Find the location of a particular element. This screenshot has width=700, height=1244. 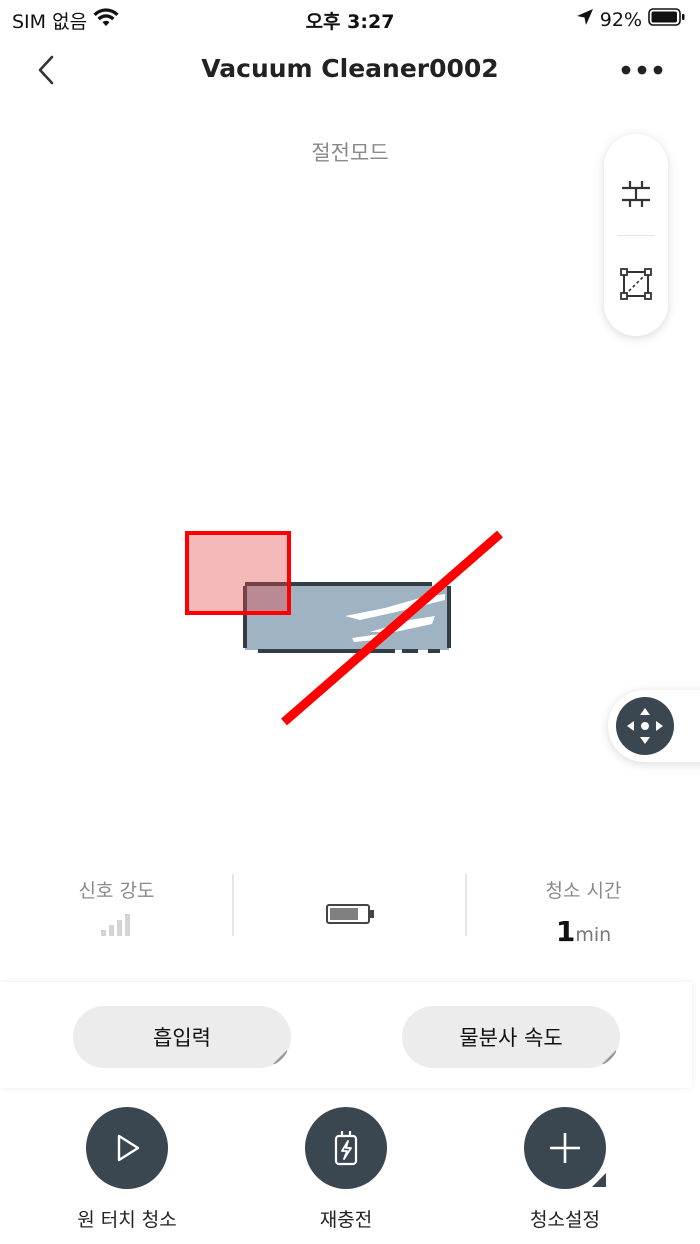

one-touch-clean-circle is located at coordinates (127, 1148).